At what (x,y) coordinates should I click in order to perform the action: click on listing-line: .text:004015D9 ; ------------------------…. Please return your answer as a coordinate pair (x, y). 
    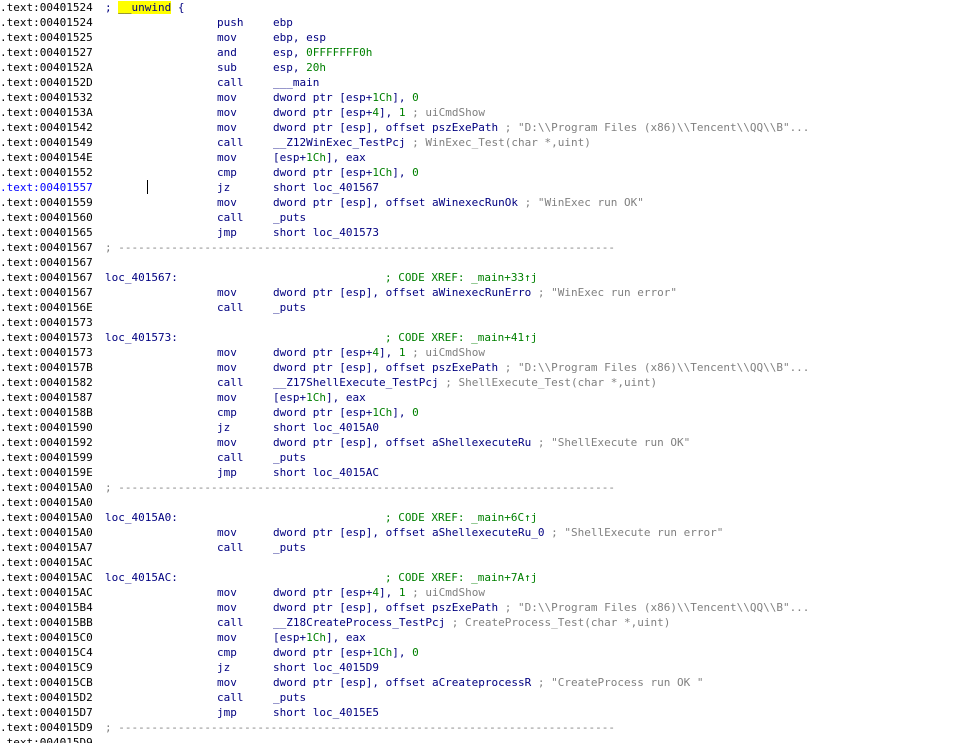
    Looking at the image, I should click on (478, 727).